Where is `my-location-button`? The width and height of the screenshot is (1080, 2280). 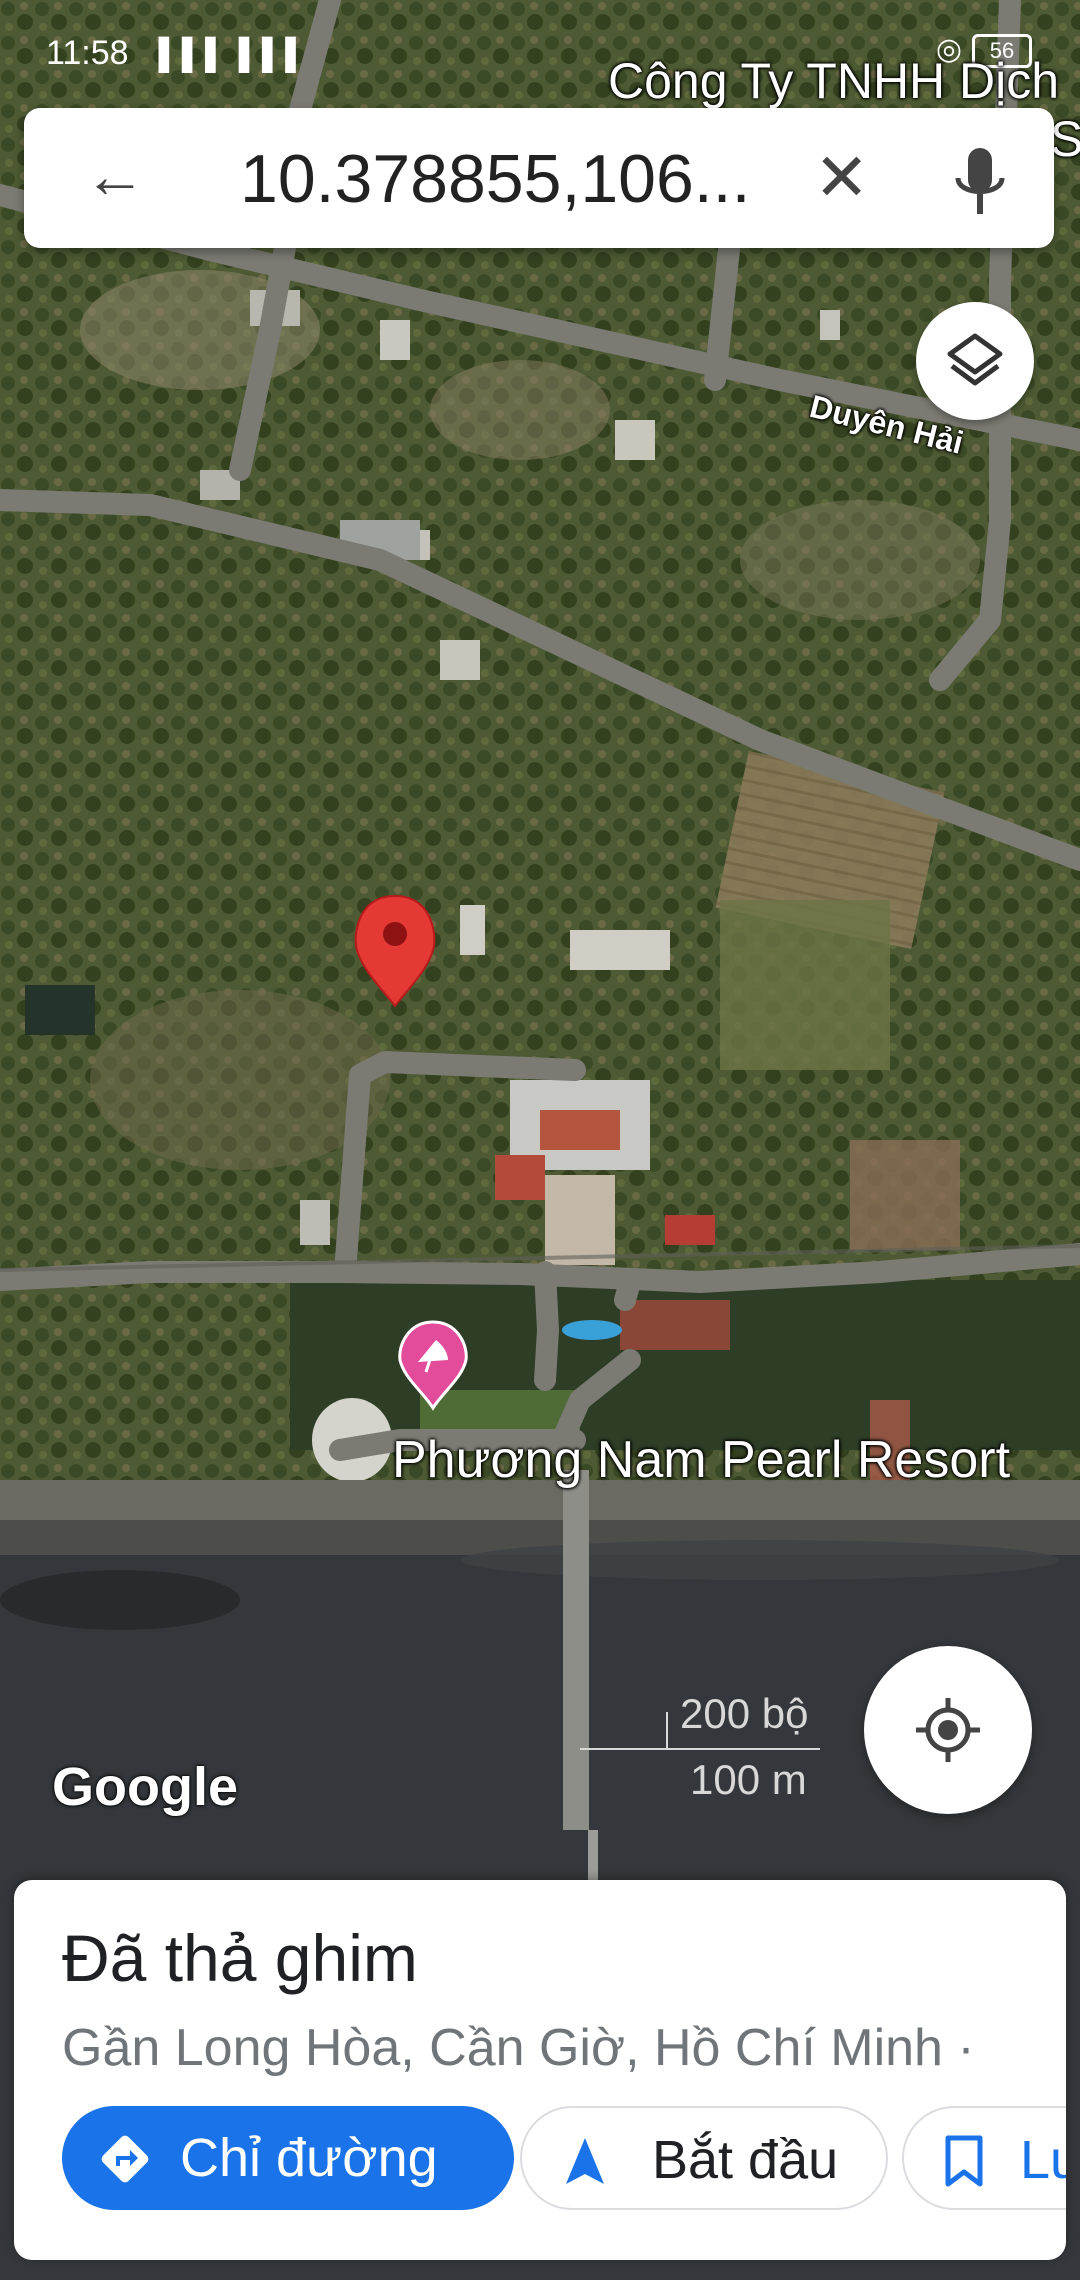
my-location-button is located at coordinates (948, 1730).